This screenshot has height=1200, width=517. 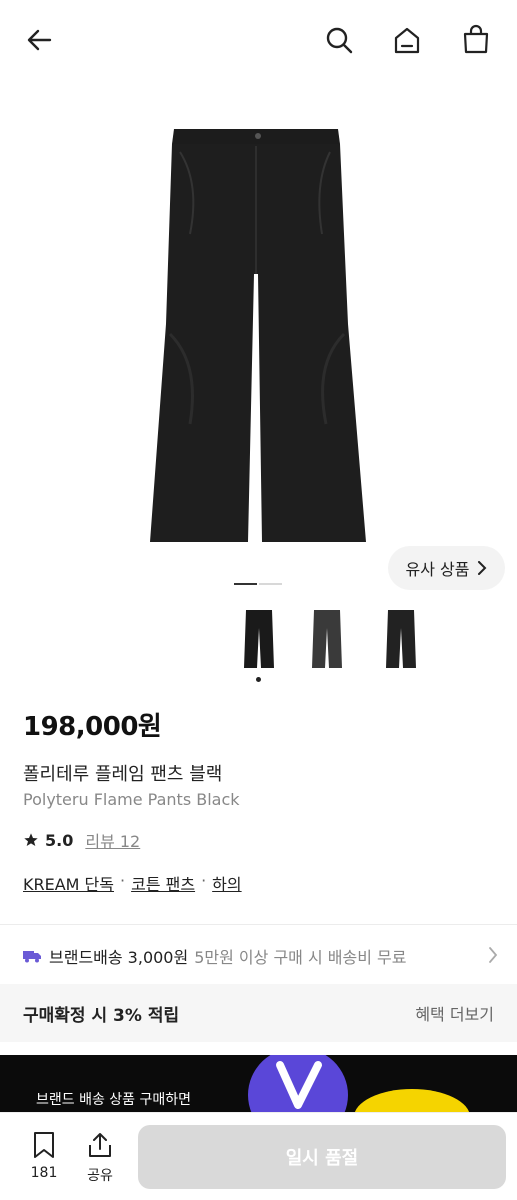 I want to click on benefit-title: 구매확정 시 3% 적립, so click(x=101, y=1015).